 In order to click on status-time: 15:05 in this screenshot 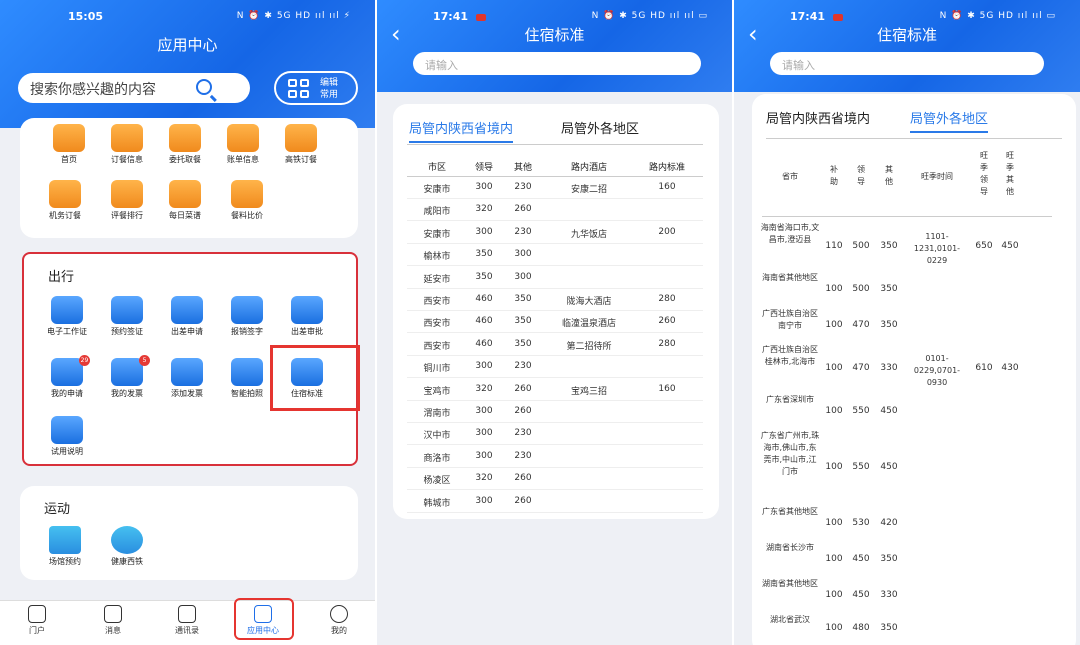, I will do `click(86, 16)`.